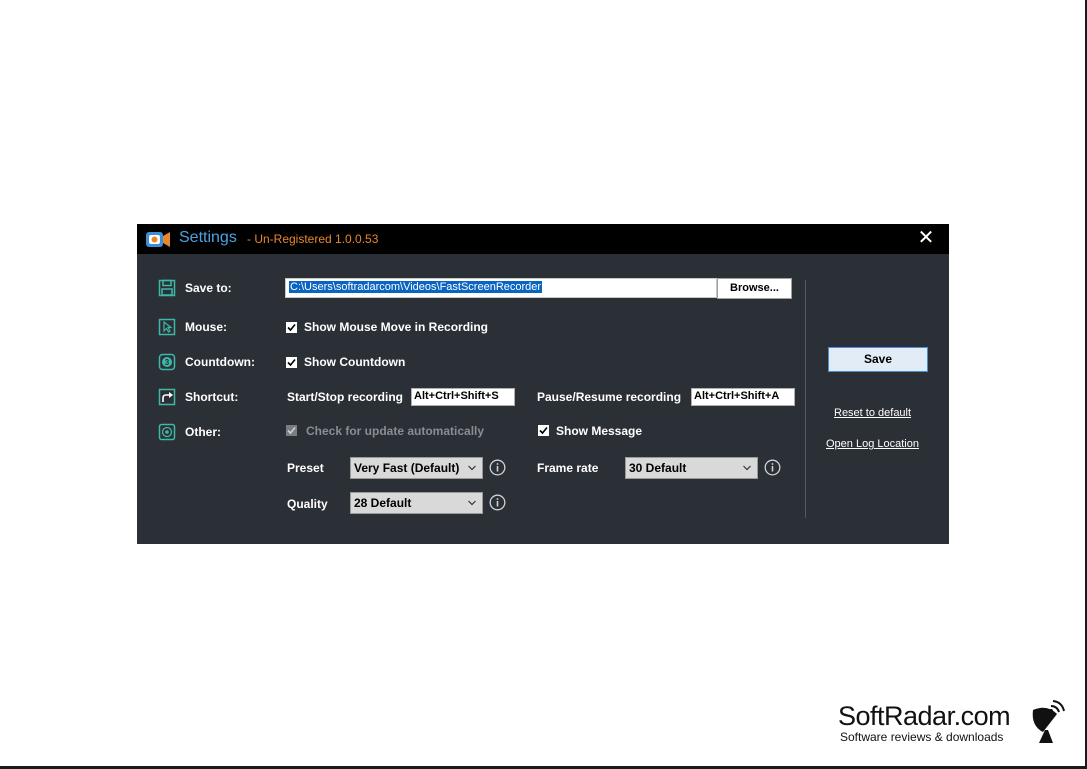 The width and height of the screenshot is (1087, 769). What do you see at coordinates (691, 468) in the screenshot?
I see `frame-rate-select: 30 Default` at bounding box center [691, 468].